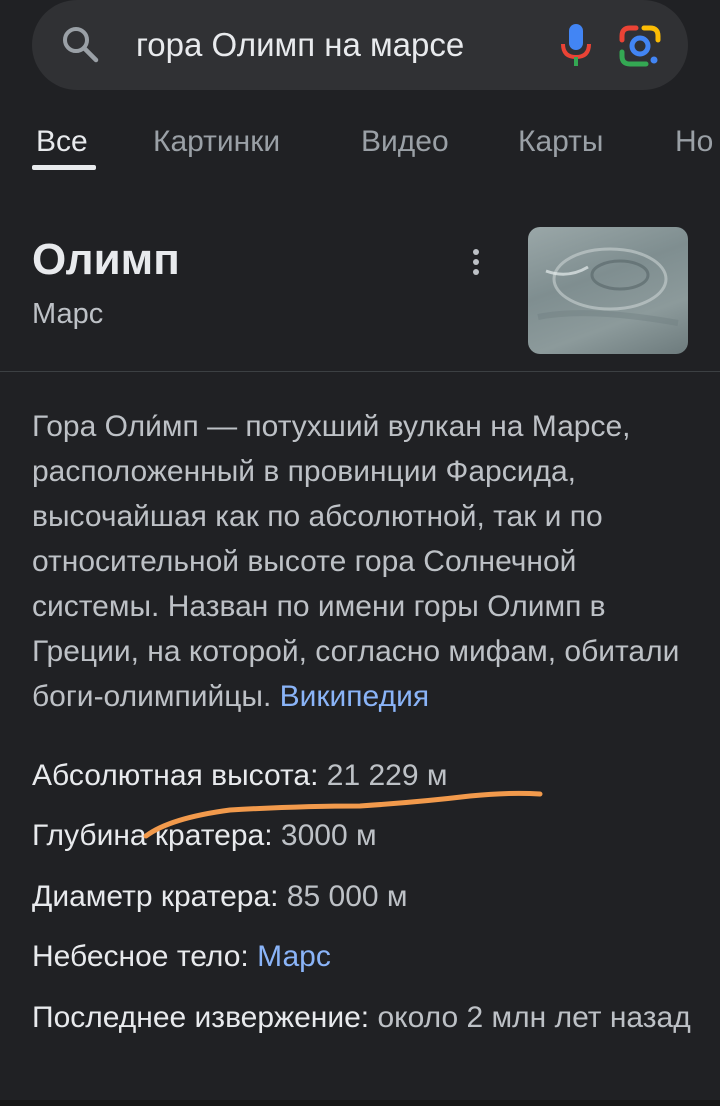 The image size is (720, 1106). What do you see at coordinates (360, 143) in the screenshot?
I see `search-tabs: Все Картинки Видео Карты Но` at bounding box center [360, 143].